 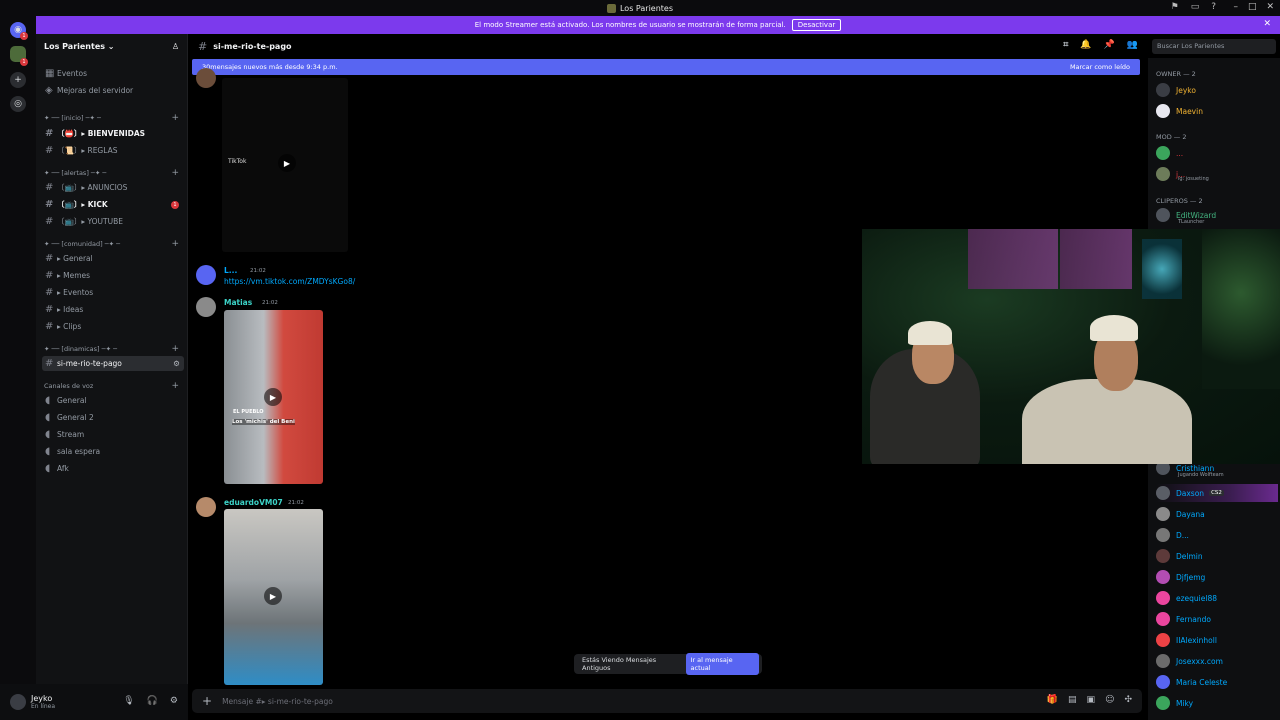 What do you see at coordinates (263, 422) in the screenshot?
I see `video-caption: Los 'michis' del Beni` at bounding box center [263, 422].